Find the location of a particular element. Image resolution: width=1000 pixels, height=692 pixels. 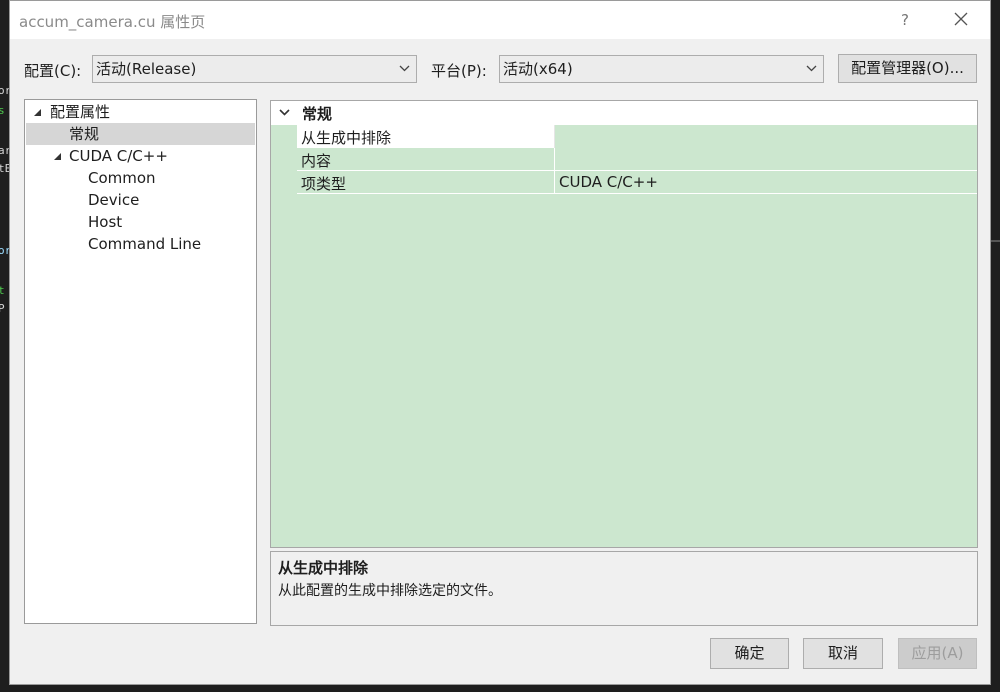

tree-item-device: Device is located at coordinates (140, 200).